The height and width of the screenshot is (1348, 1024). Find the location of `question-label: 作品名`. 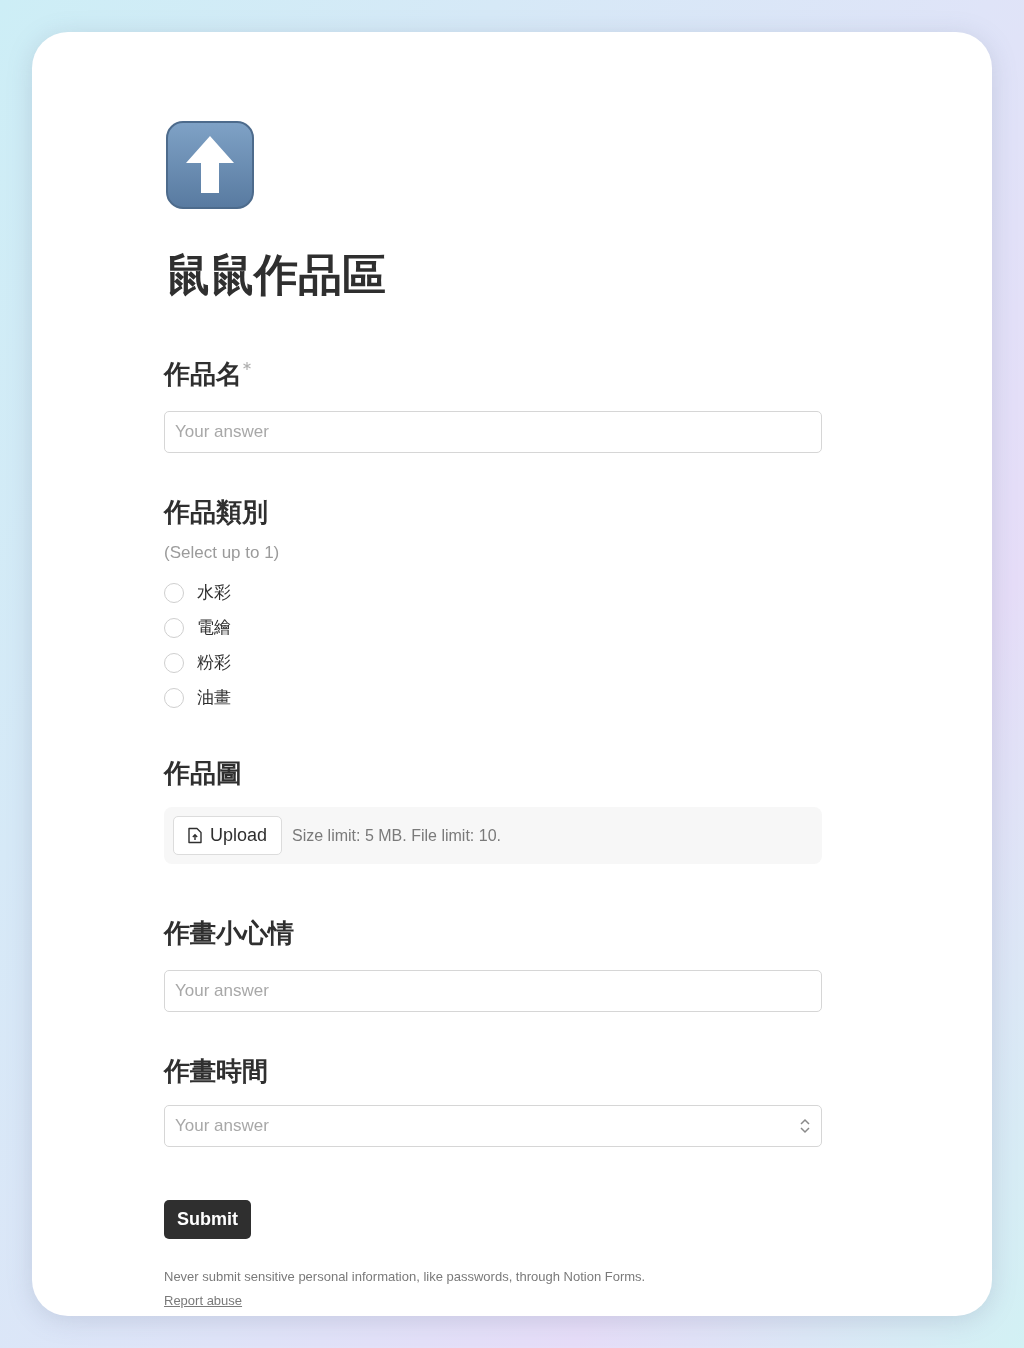

question-label: 作品名 is located at coordinates (203, 374).